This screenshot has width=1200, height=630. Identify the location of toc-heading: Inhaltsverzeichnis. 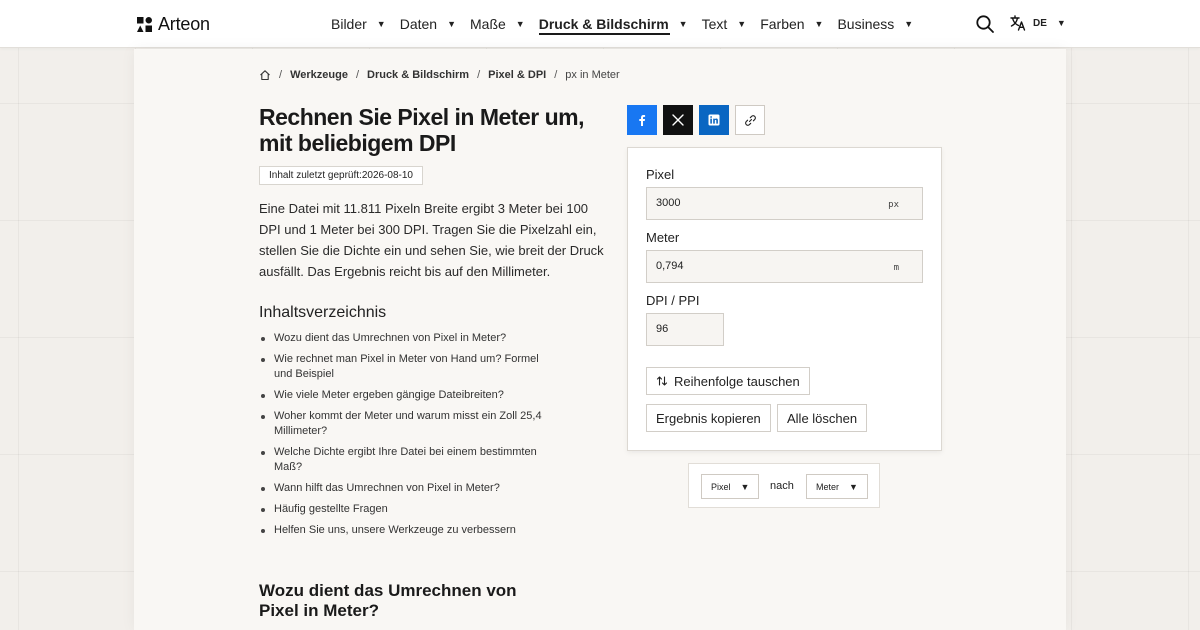
(323, 312).